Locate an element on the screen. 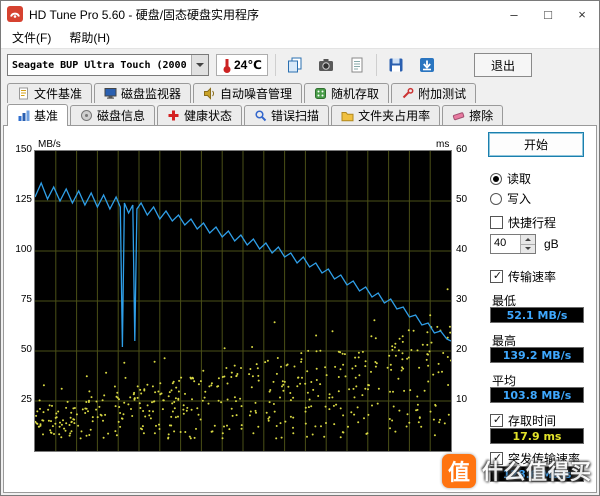  tab-extra-tests: 附加测试 is located at coordinates (434, 93).